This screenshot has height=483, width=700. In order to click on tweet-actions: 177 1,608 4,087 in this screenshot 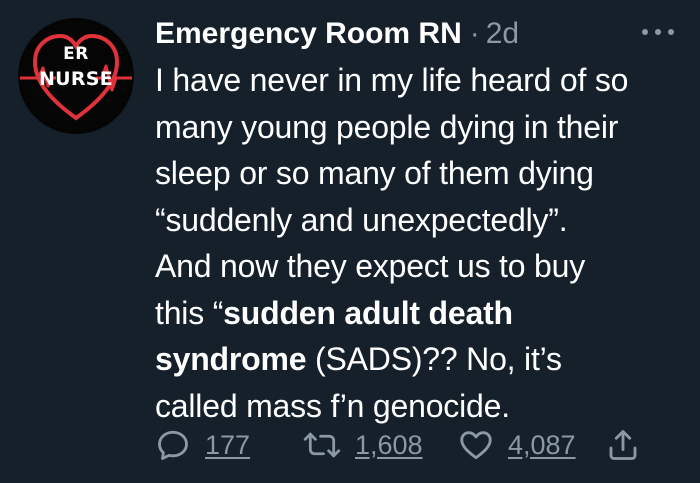, I will do `click(422, 445)`.